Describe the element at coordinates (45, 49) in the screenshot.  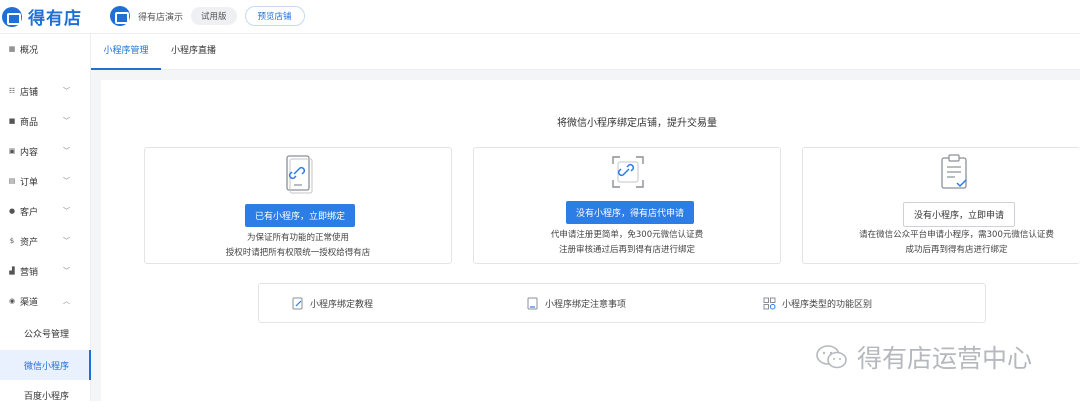
I see `sidebar-item-overview: ▦ 概况` at that location.